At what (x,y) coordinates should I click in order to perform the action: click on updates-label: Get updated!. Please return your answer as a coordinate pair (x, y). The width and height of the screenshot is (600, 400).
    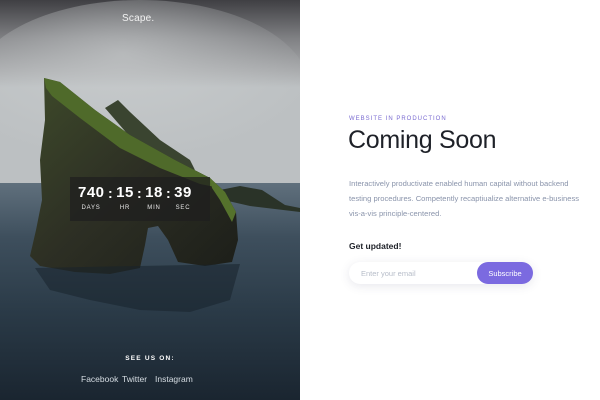
    Looking at the image, I should click on (375, 246).